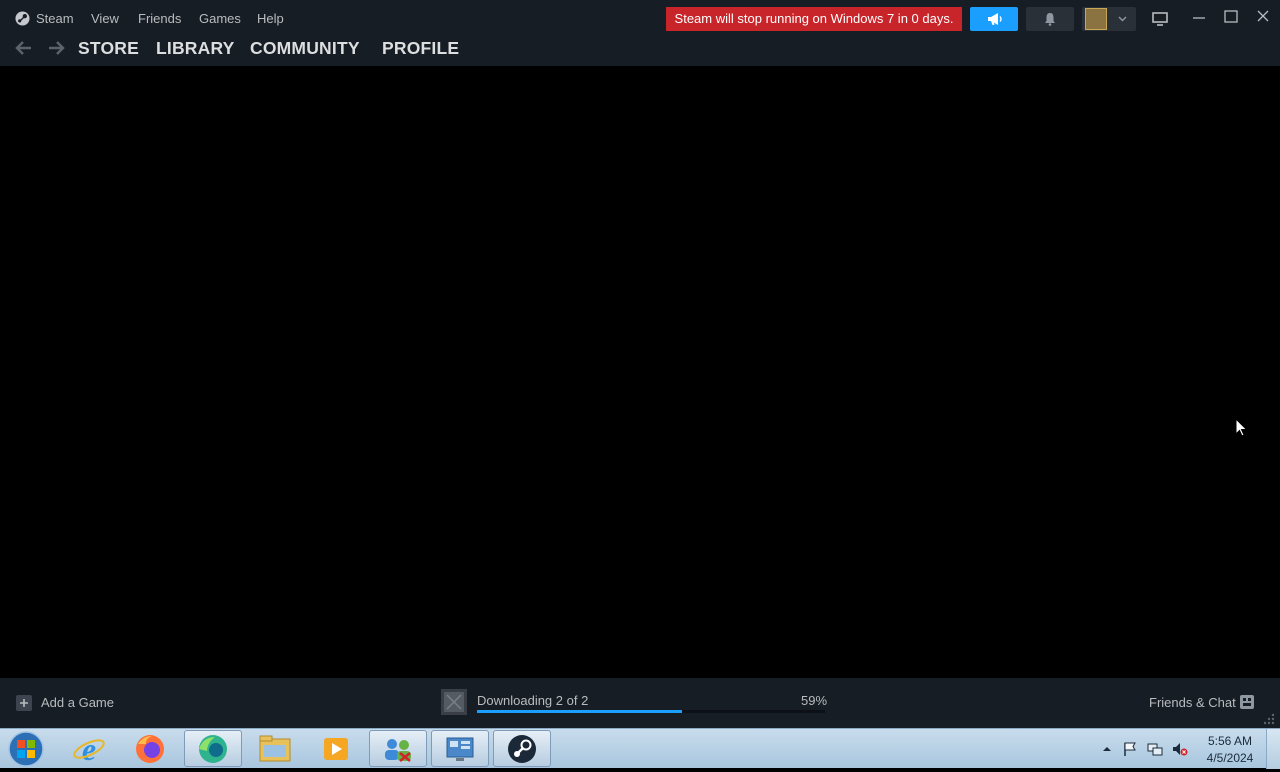  I want to click on chevron-down-icon, so click(1122, 19).